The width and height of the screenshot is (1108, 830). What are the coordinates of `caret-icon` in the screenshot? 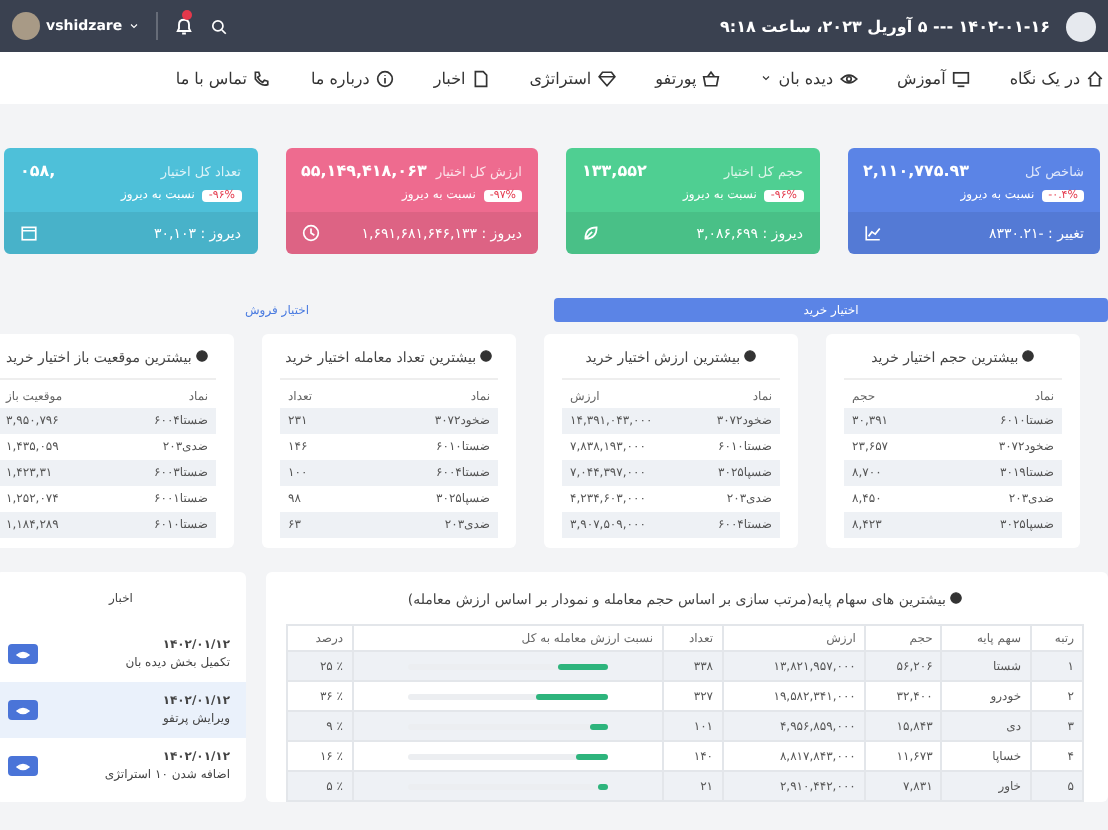 It's located at (134, 26).